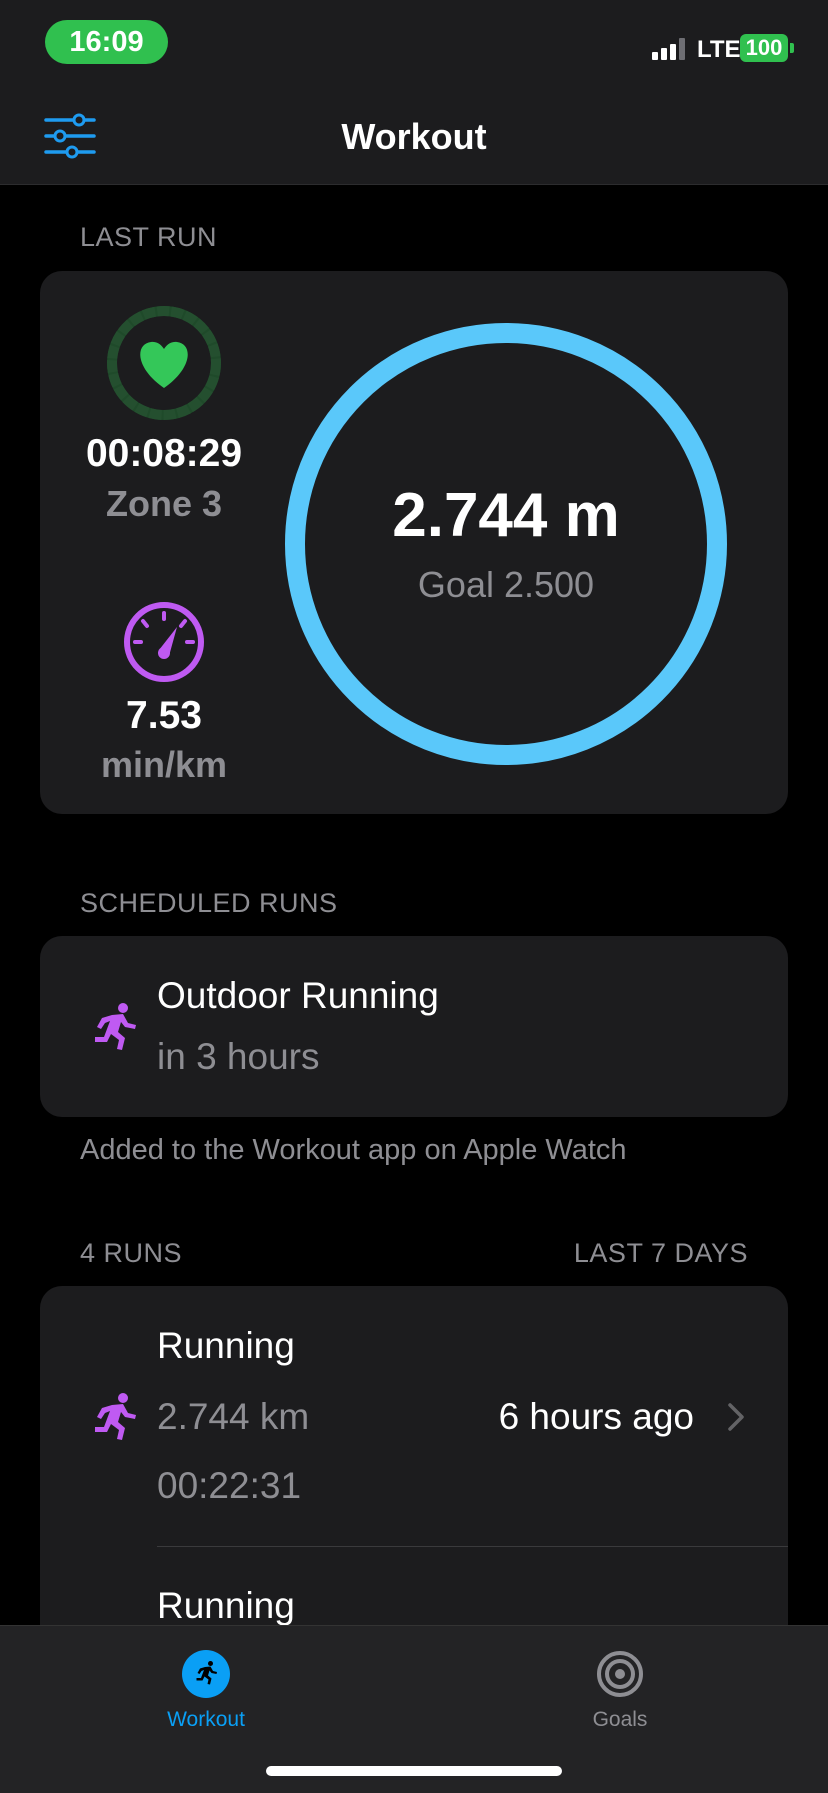 Image resolution: width=828 pixels, height=1793 pixels. Describe the element at coordinates (206, 1719) in the screenshot. I see `tab-workout-label: Workout` at that location.